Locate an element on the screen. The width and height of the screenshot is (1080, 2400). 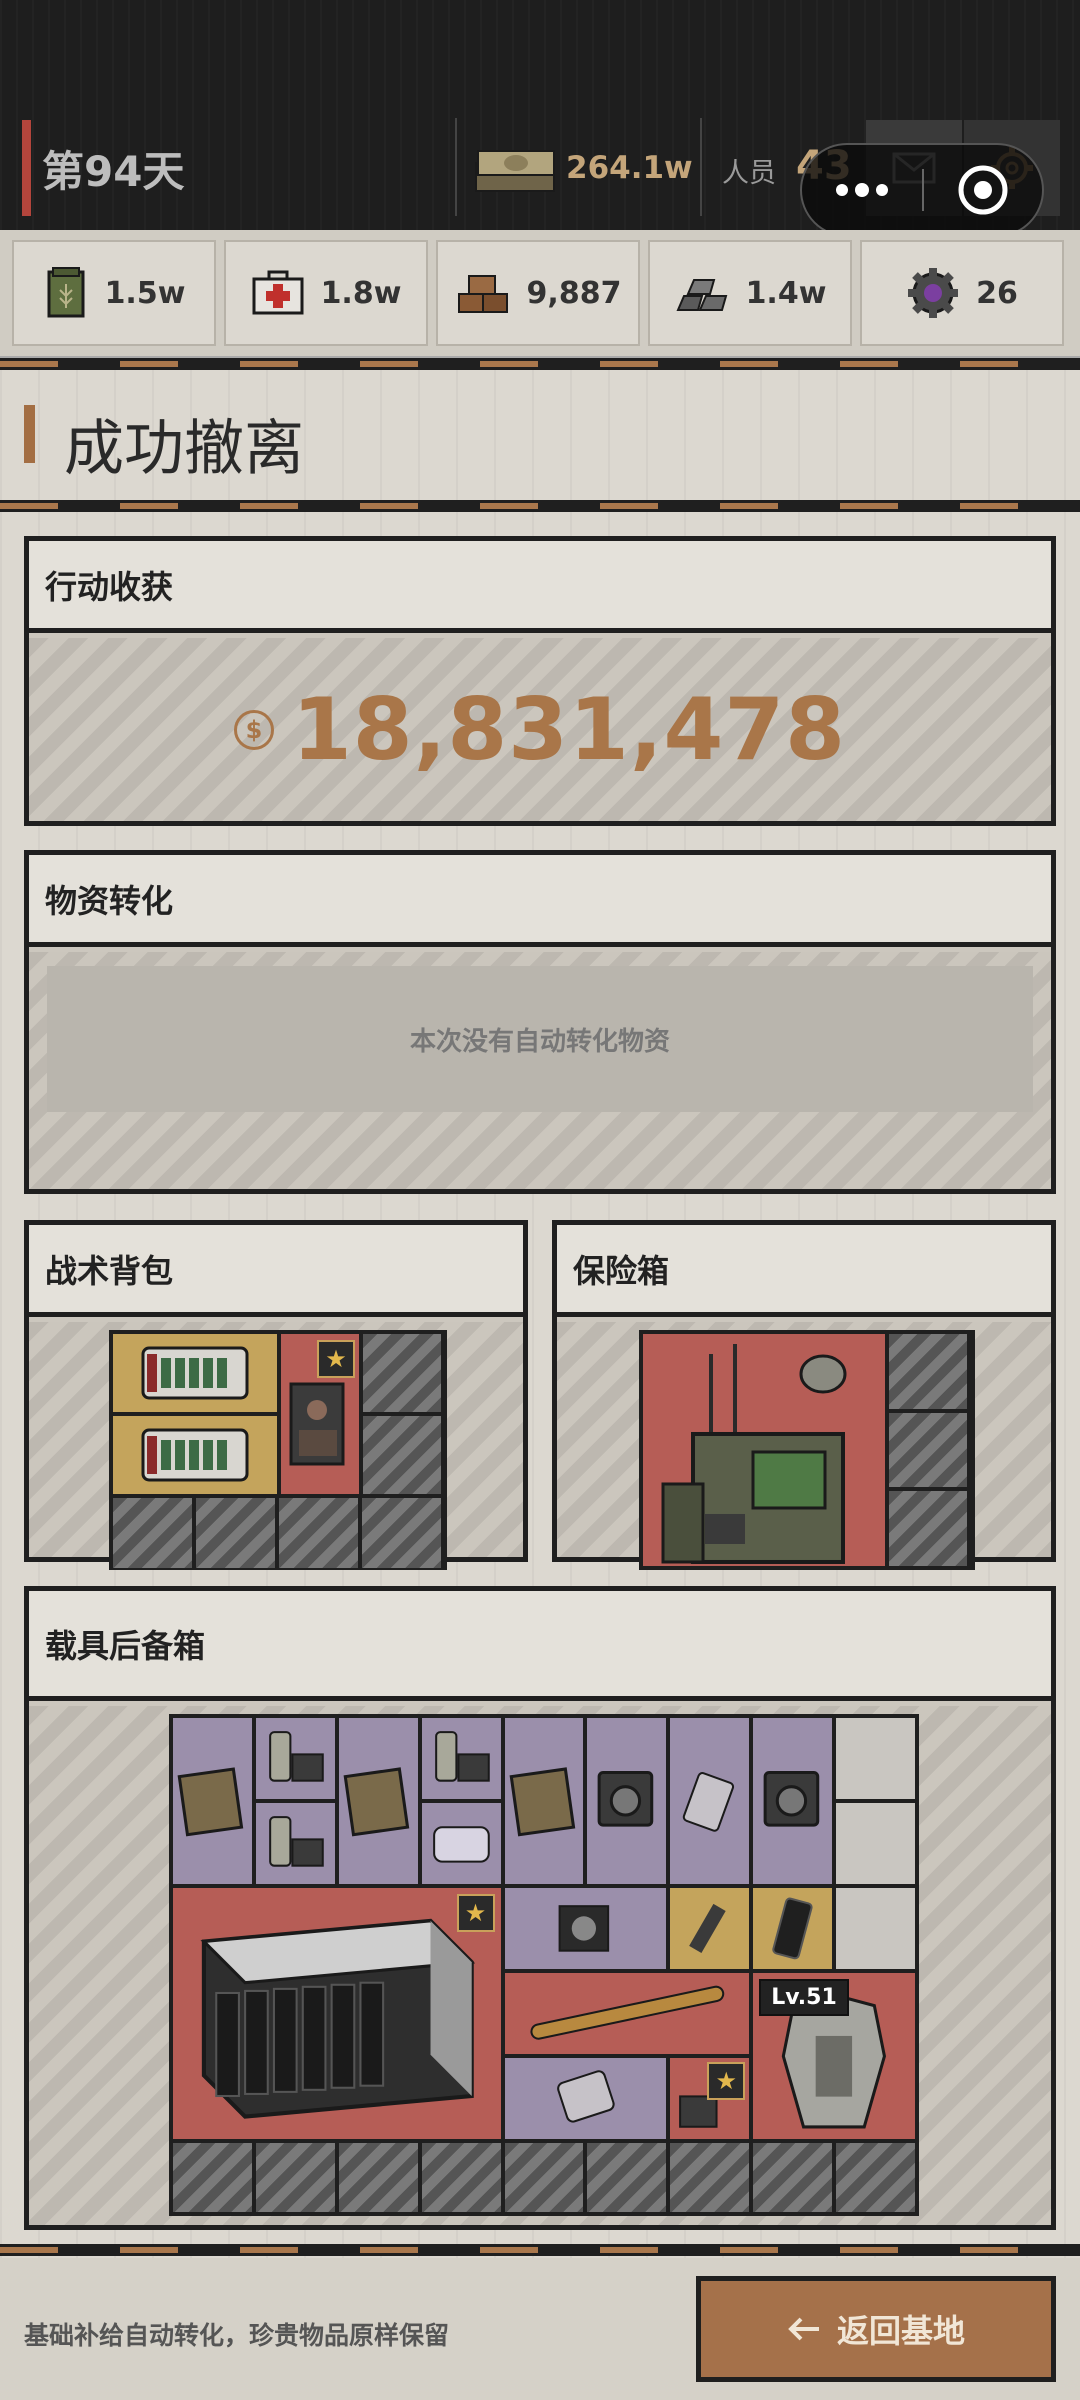
item-radio-station is located at coordinates (764, 1450).